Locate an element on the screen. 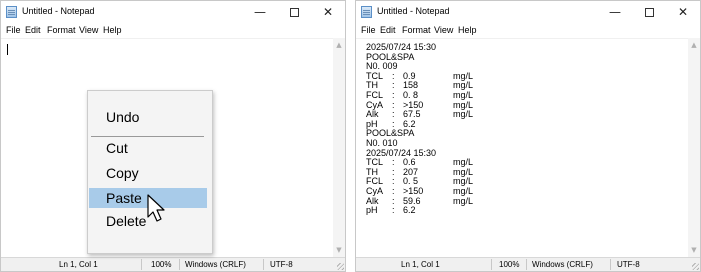 The image size is (701, 272). context-undo: Undo is located at coordinates (148, 117).